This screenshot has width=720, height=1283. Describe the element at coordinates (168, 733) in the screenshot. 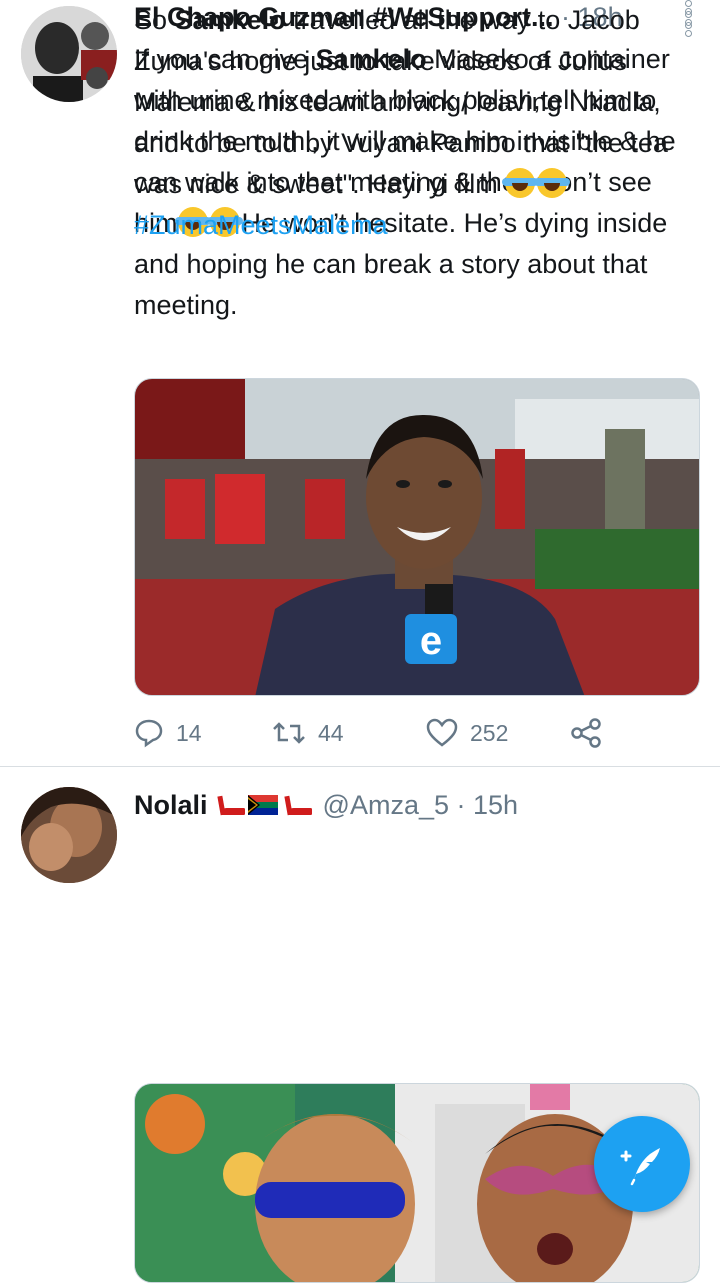

I see `reply-button: 14` at that location.